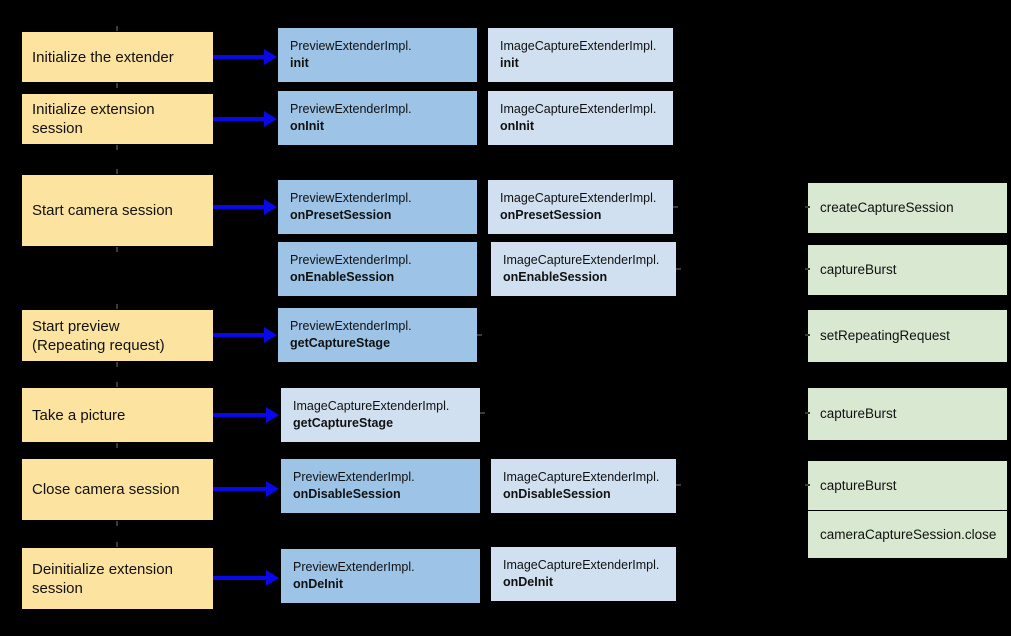 The image size is (1011, 636). What do you see at coordinates (583, 574) in the screenshot?
I see `api-box-ic-ondeinit: ImageCaptureExtenderImpl. onDeInit` at bounding box center [583, 574].